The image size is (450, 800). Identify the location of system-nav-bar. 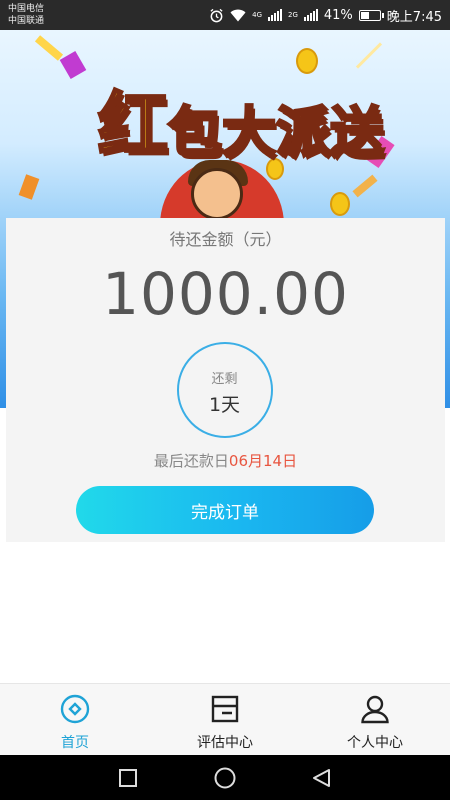
(225, 777).